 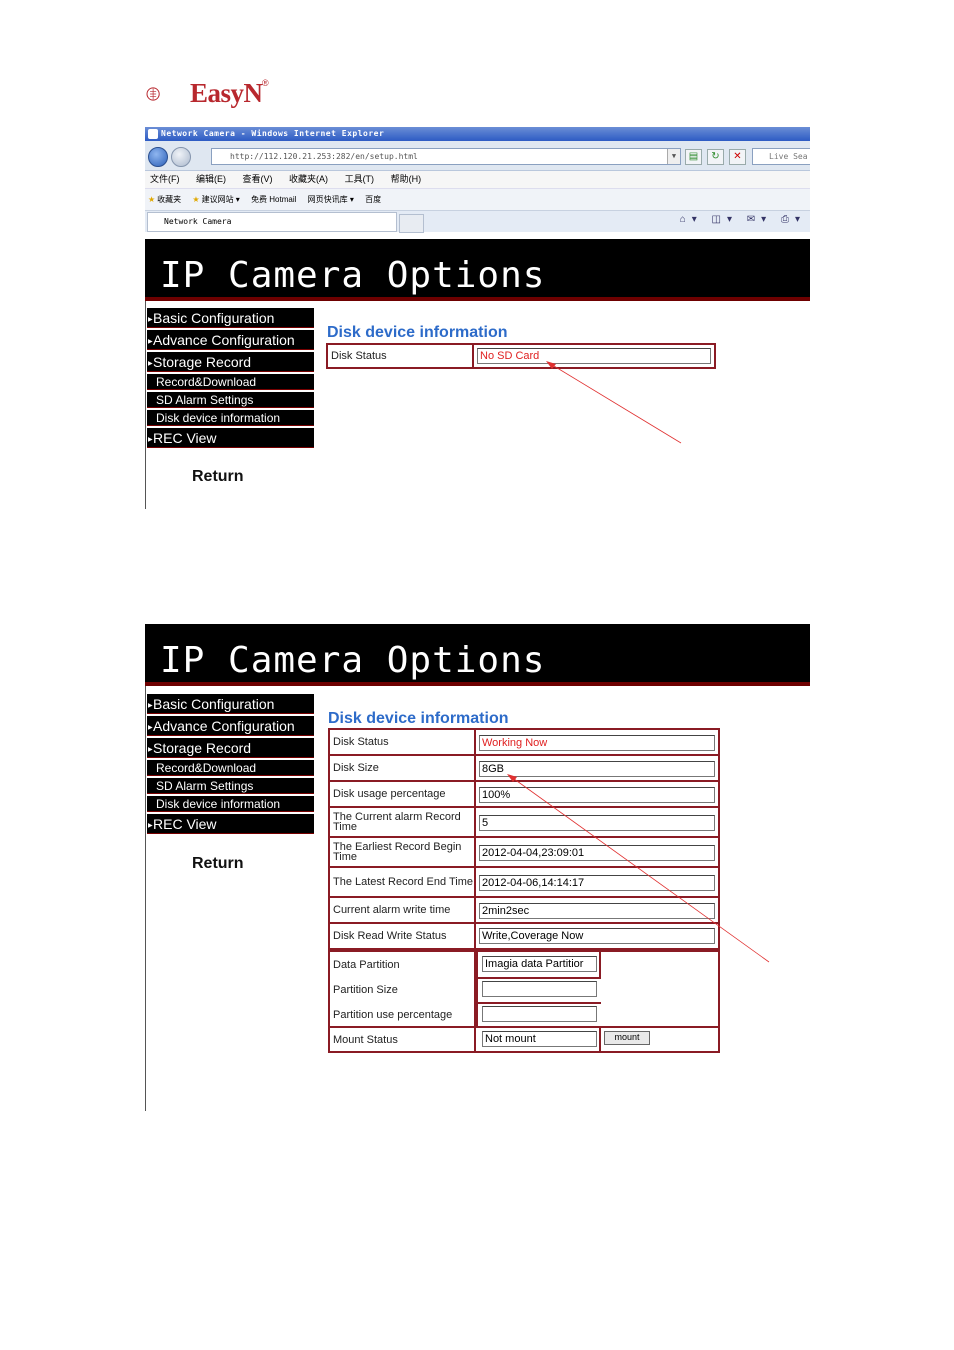 I want to click on mount-status-value: Not mount, so click(x=539, y=1039).